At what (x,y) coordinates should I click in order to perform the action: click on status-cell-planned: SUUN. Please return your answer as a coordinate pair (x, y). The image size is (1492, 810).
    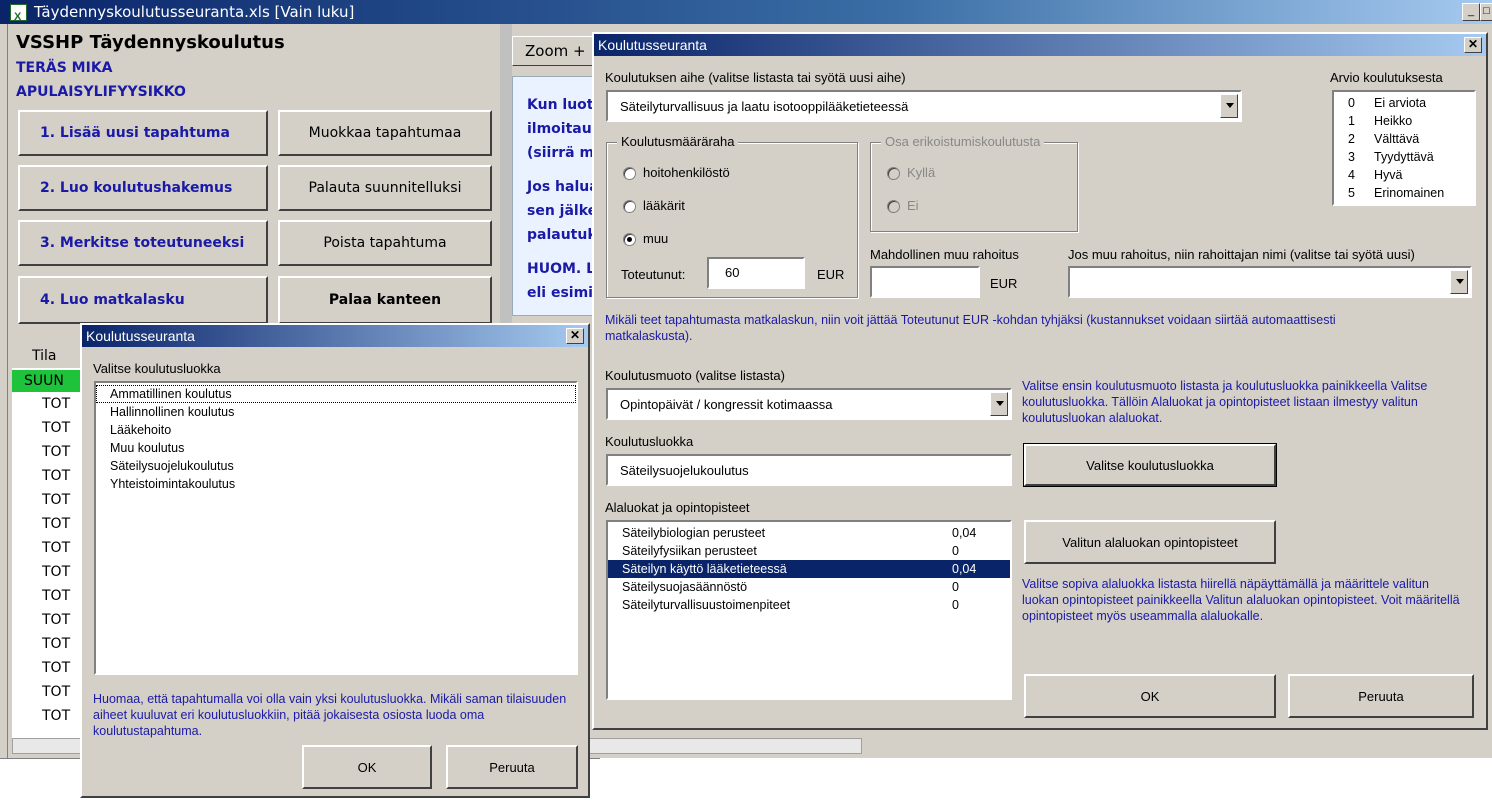
    Looking at the image, I should click on (46, 381).